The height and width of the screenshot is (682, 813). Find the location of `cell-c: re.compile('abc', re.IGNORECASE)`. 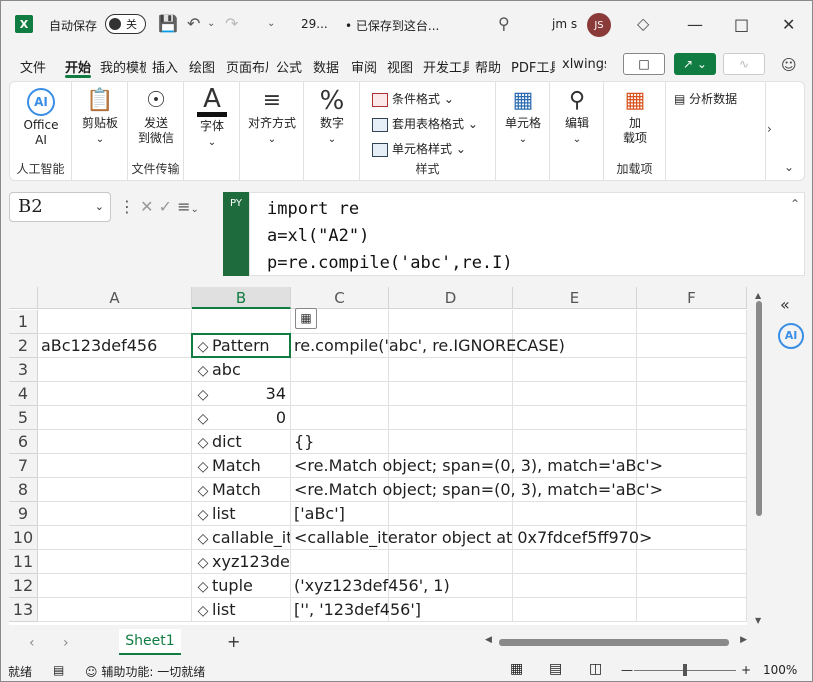

cell-c: re.compile('abc', re.IGNORECASE) is located at coordinates (428, 346).